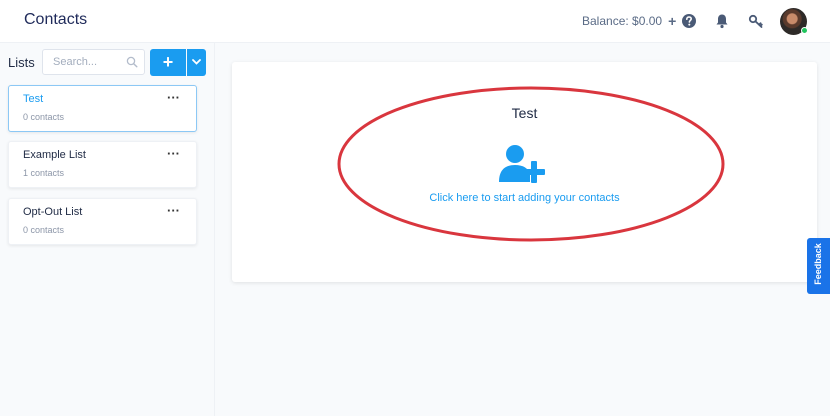 This screenshot has width=830, height=416. What do you see at coordinates (102, 221) in the screenshot?
I see `list-item-opt-out-list: Opt-Out List 0 contacts ···` at bounding box center [102, 221].